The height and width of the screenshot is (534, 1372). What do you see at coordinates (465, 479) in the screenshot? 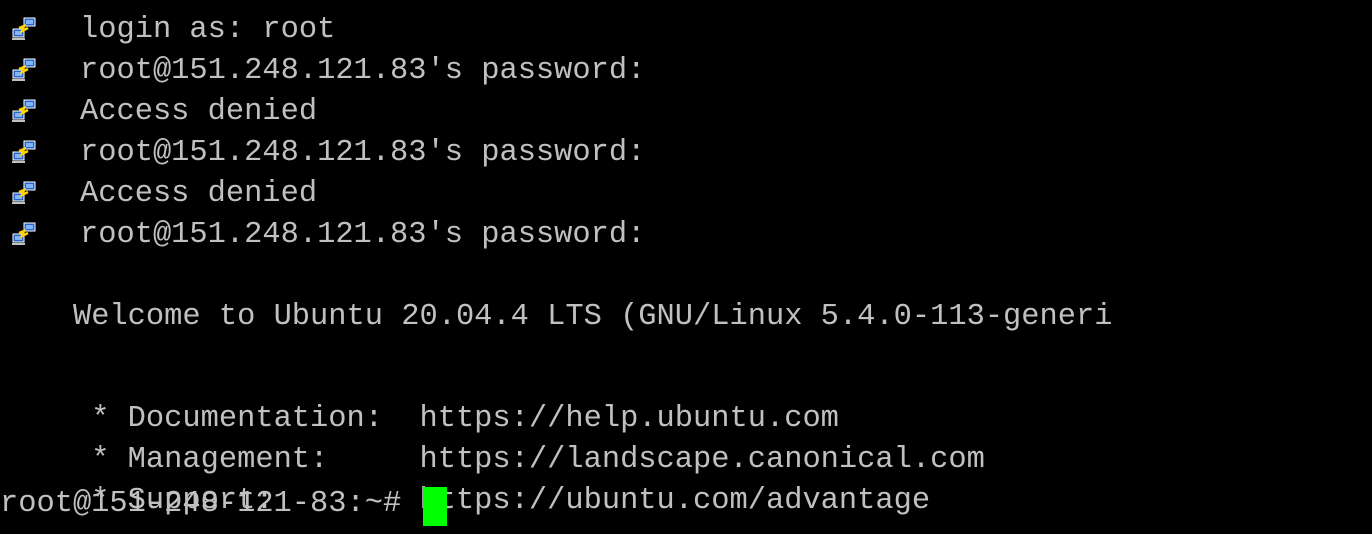
I see `info-line-support: * Support: https://ubuntu.com/advantage` at bounding box center [465, 479].